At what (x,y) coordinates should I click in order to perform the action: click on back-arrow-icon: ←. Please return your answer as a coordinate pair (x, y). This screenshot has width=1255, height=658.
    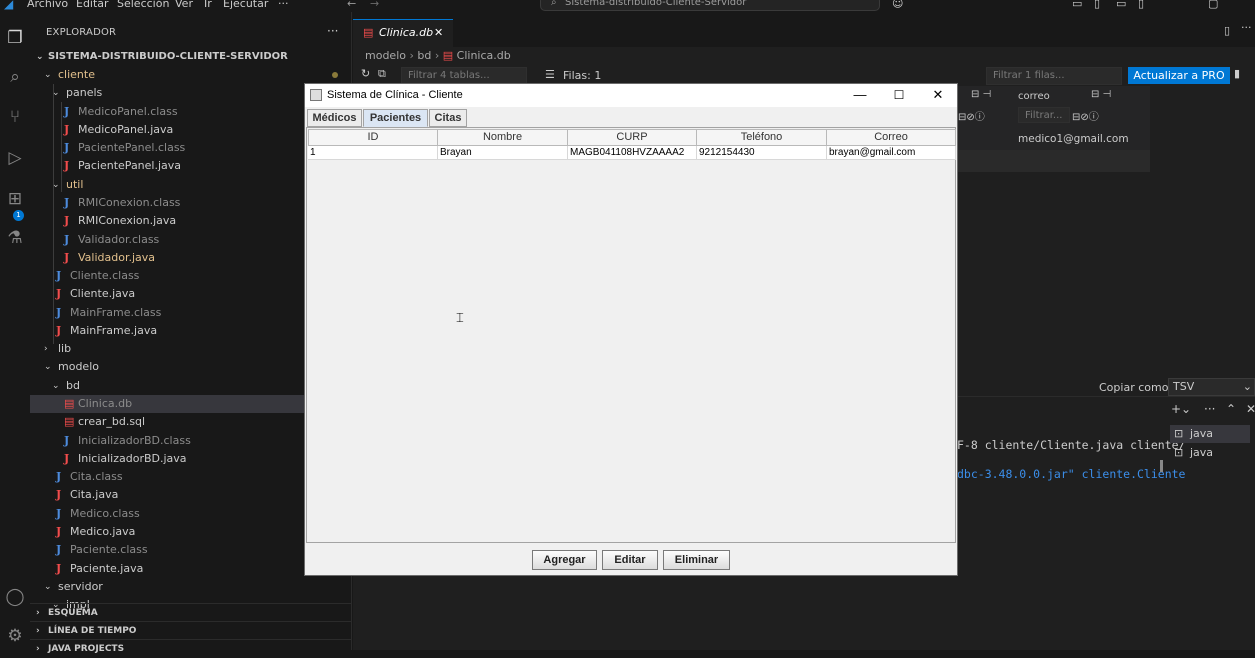
    Looking at the image, I should click on (351, 5).